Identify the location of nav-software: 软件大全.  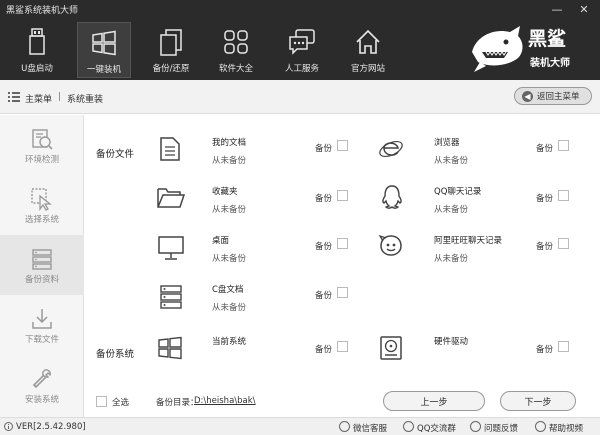
(236, 50).